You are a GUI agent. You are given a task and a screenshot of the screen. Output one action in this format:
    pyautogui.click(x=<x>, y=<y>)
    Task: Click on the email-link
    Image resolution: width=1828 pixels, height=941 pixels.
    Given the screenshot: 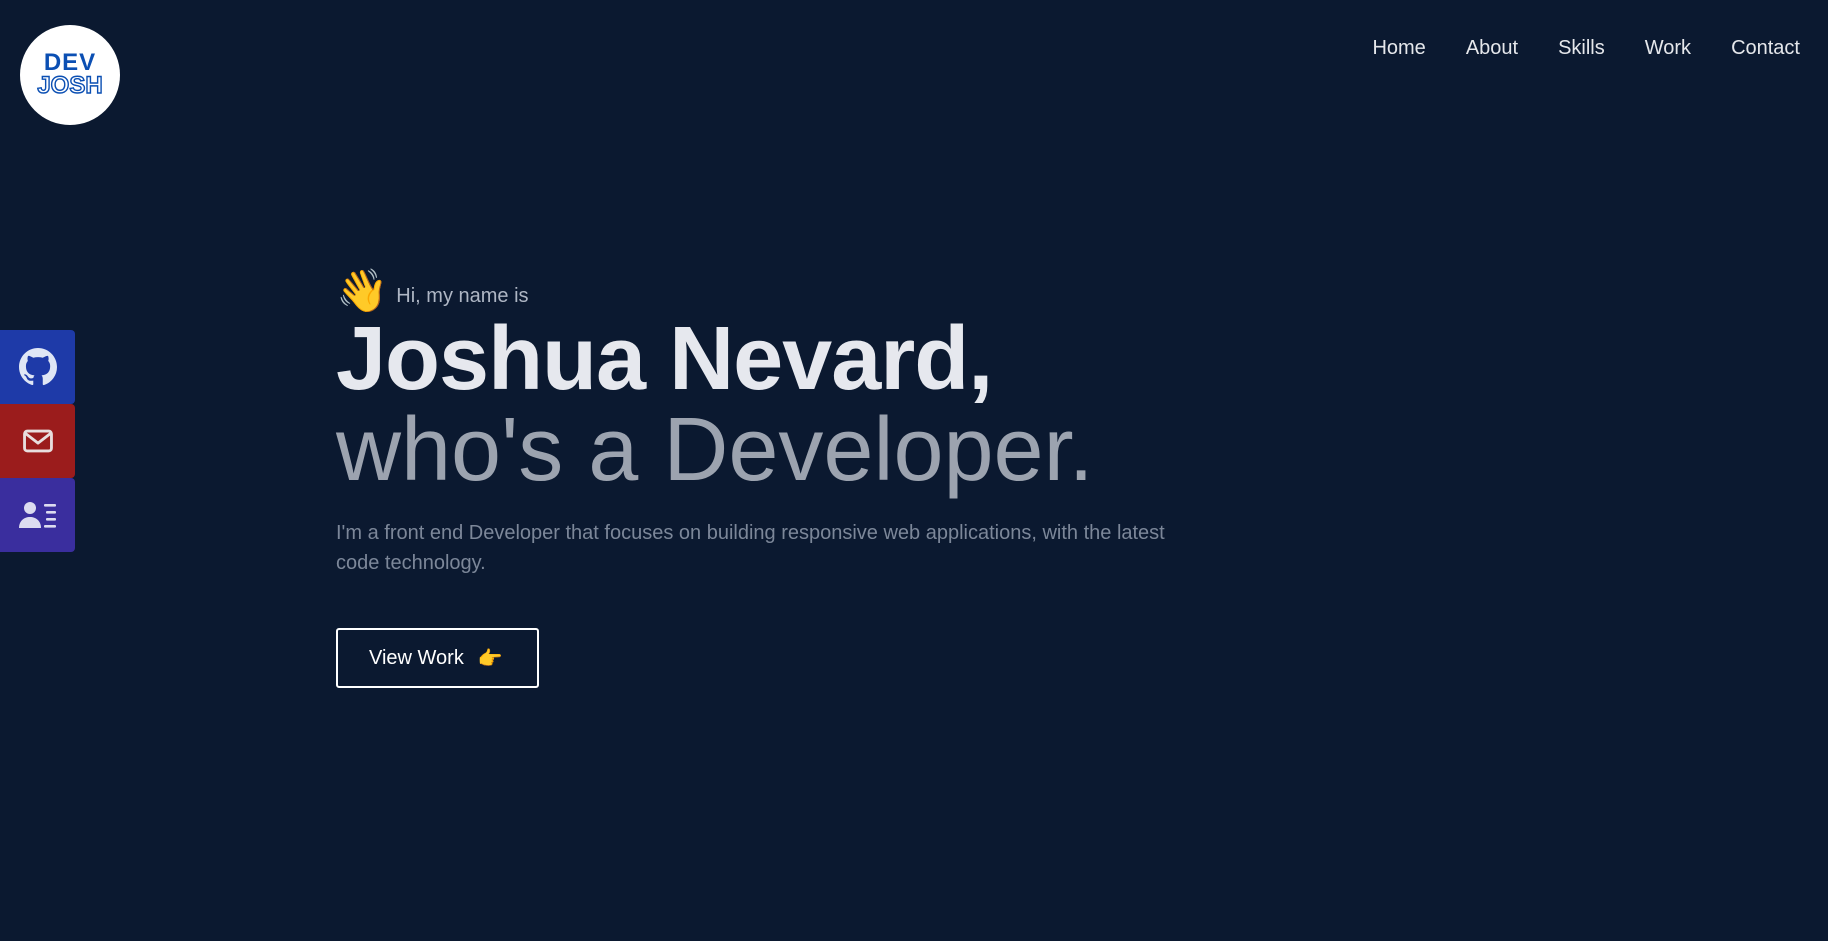 What is the action you would take?
    pyautogui.click(x=37, y=441)
    